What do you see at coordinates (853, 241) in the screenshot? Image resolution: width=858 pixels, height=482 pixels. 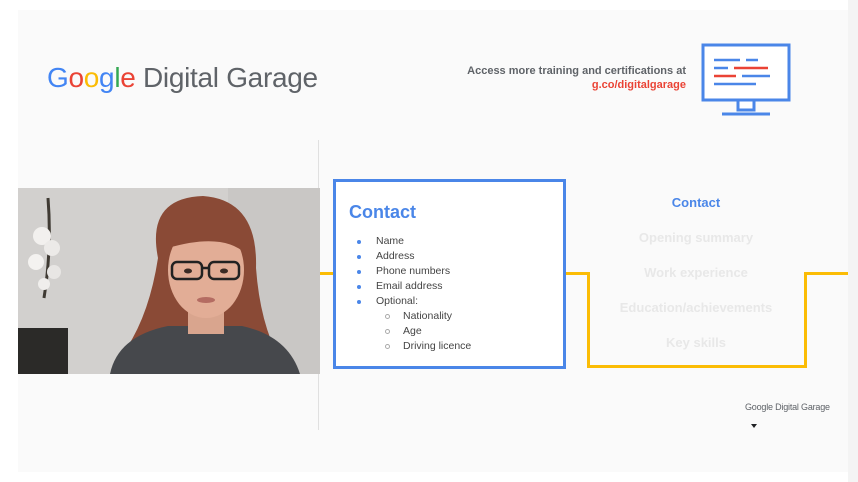 I see `right-margin` at bounding box center [853, 241].